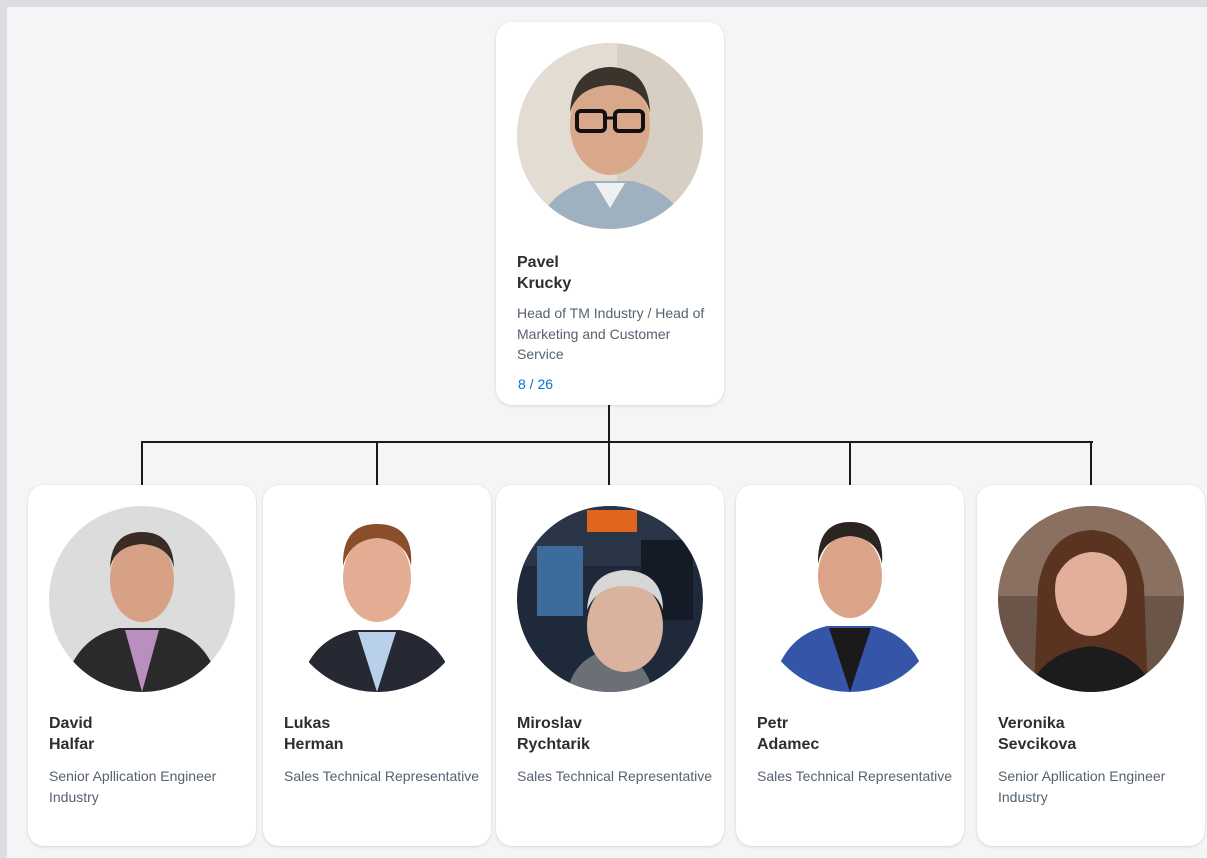  What do you see at coordinates (1037, 734) in the screenshot?
I see `employee-name: Veronika Sevcikova` at bounding box center [1037, 734].